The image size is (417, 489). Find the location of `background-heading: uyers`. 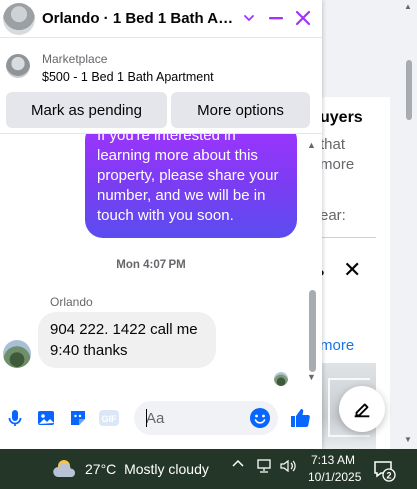

background-heading: uyers is located at coordinates (341, 117).